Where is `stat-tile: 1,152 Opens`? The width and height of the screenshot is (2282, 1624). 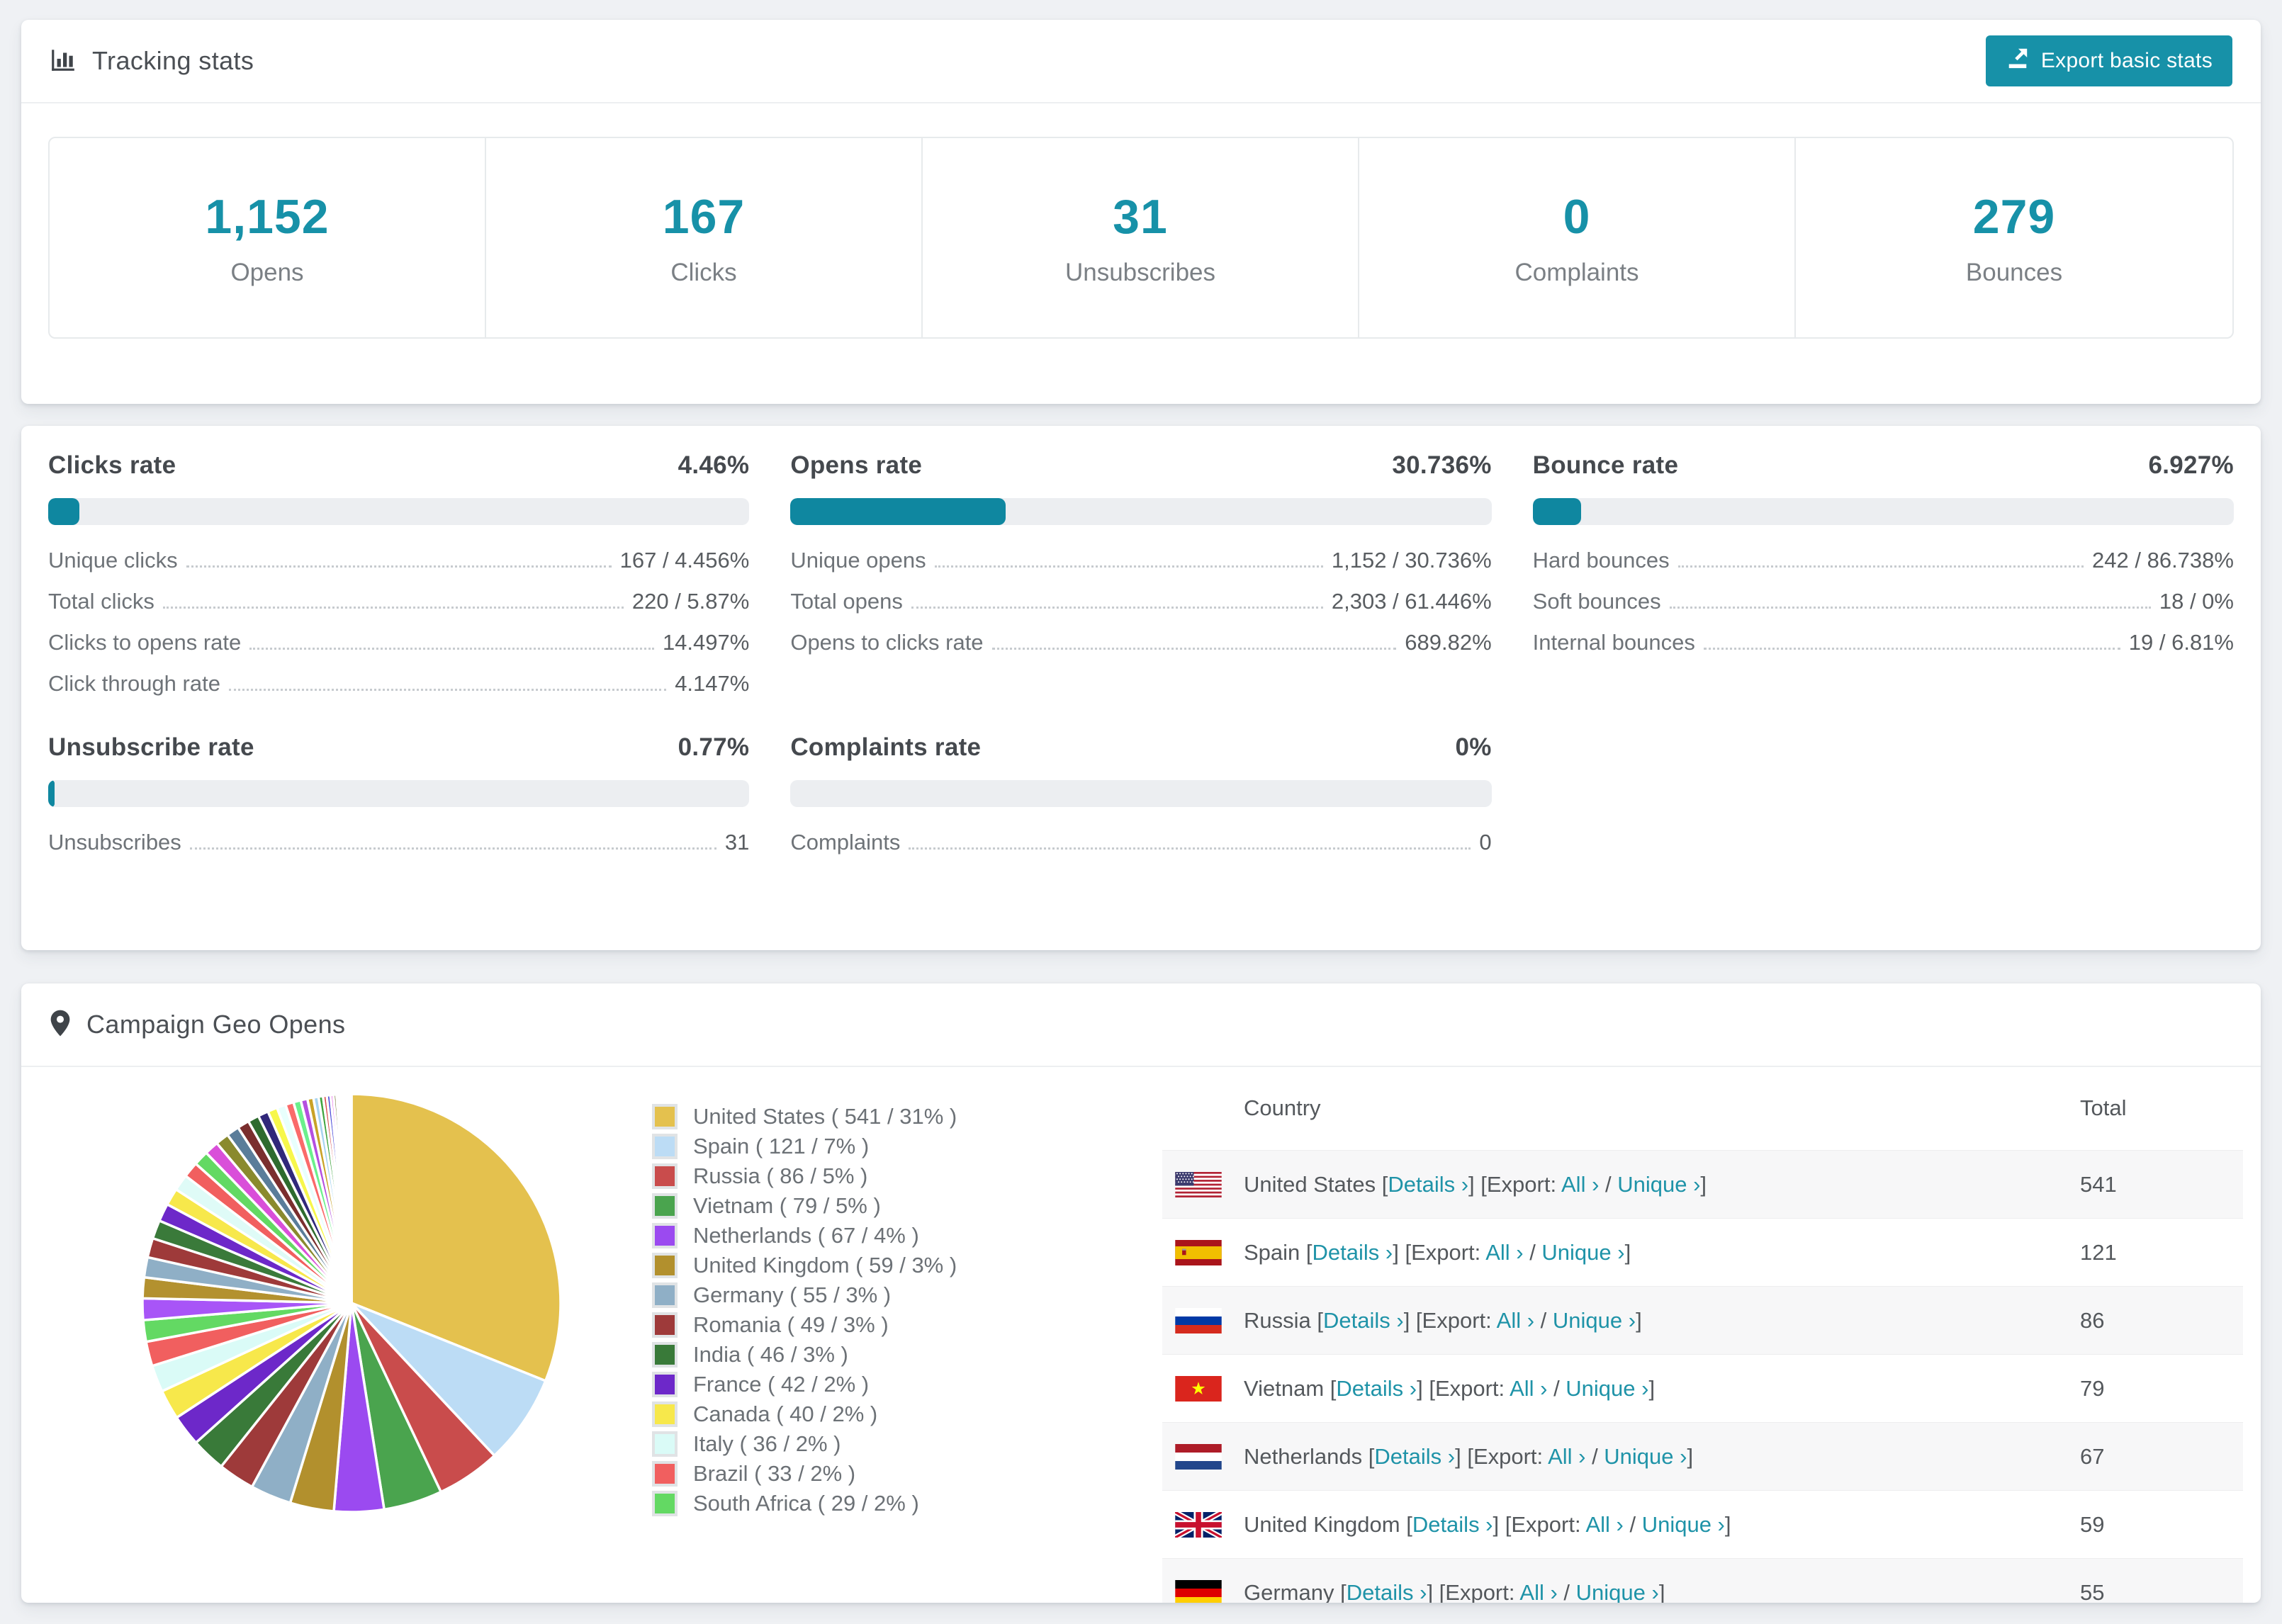 stat-tile: 1,152 Opens is located at coordinates (268, 238).